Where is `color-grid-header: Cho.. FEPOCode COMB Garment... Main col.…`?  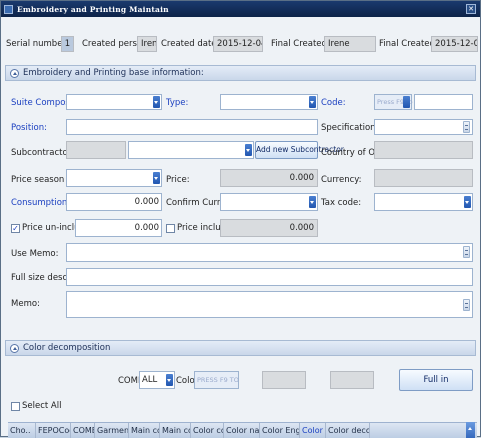
color-grid-header: Cho.. FEPOCode COMB Garment... Main col.… is located at coordinates (242, 430).